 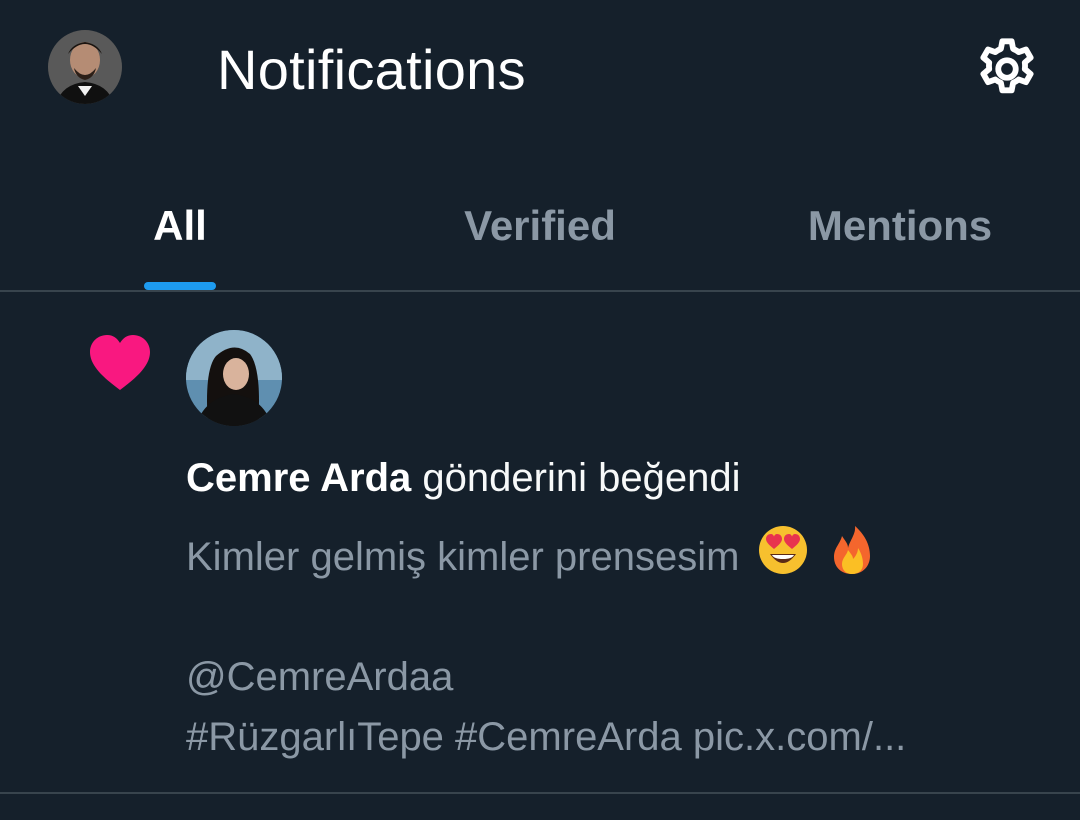 I want to click on post-text-line: Kimler gelmiş kimler prensesim, so click(x=616, y=555).